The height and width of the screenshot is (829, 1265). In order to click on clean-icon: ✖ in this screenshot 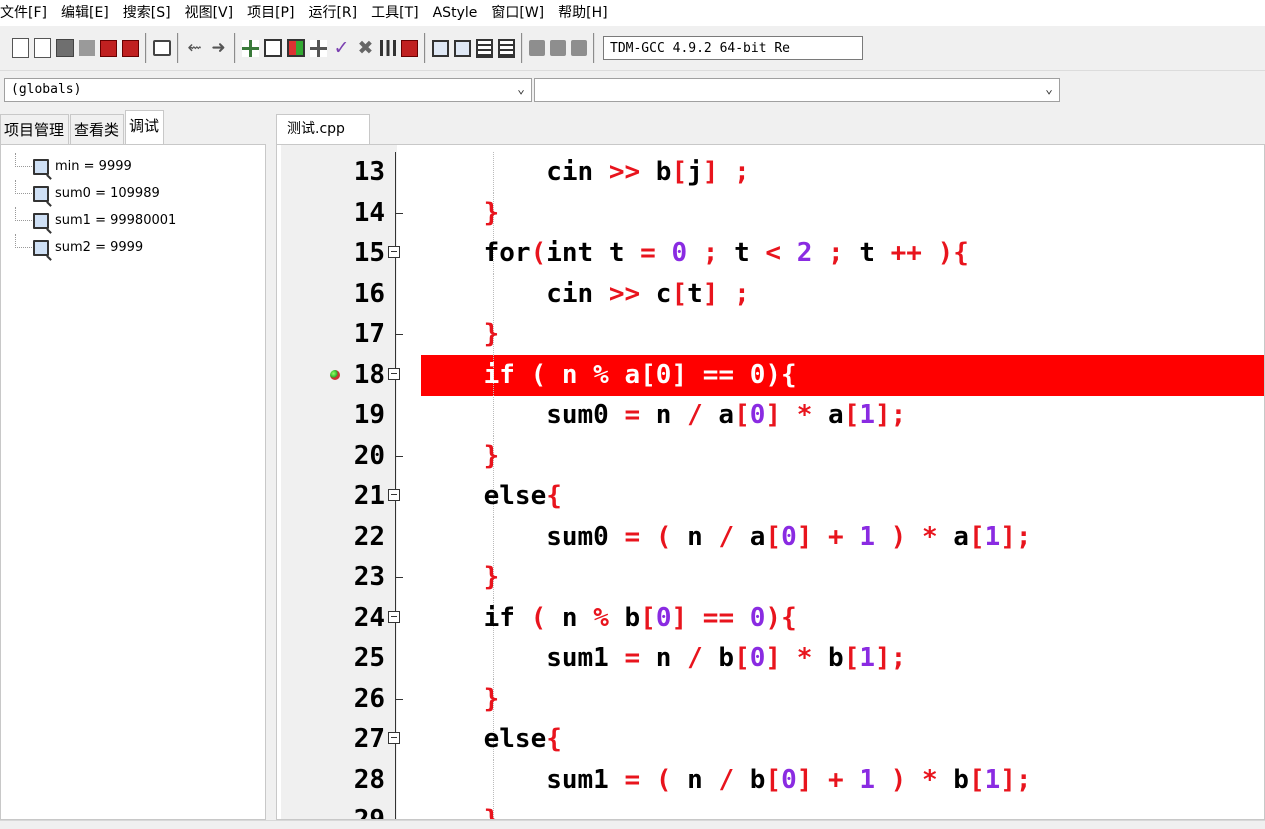, I will do `click(365, 48)`.